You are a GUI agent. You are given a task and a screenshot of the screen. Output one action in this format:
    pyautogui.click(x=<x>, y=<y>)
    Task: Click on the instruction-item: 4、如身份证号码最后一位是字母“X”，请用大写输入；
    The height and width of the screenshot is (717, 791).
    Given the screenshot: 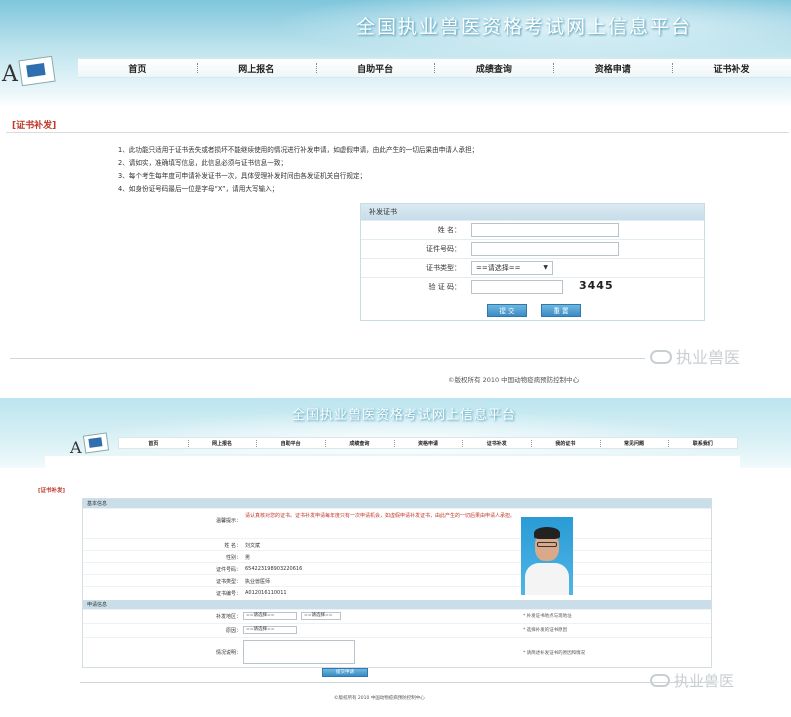 What is the action you would take?
    pyautogui.click(x=198, y=189)
    